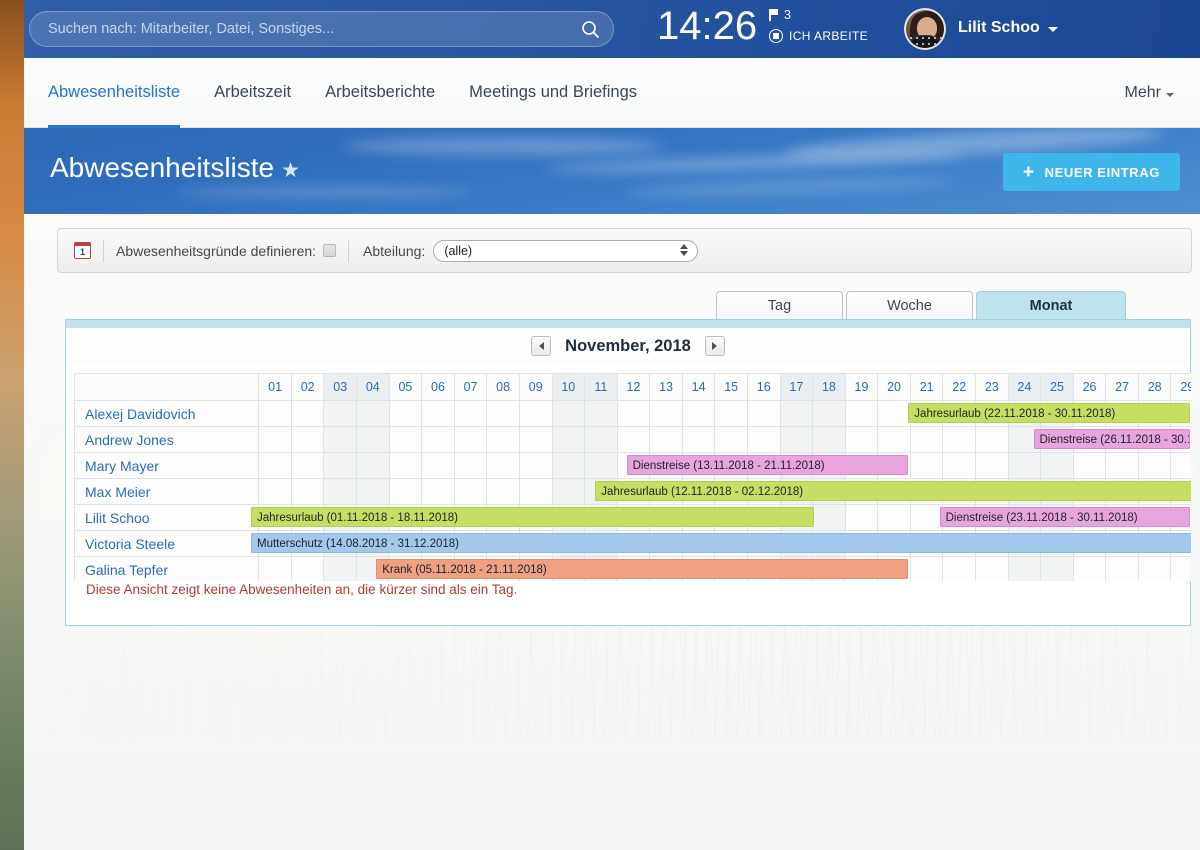  What do you see at coordinates (642, 569) in the screenshot?
I see `absence-bar-sick: Krank (05.11.2018 - 21.11.2018)` at bounding box center [642, 569].